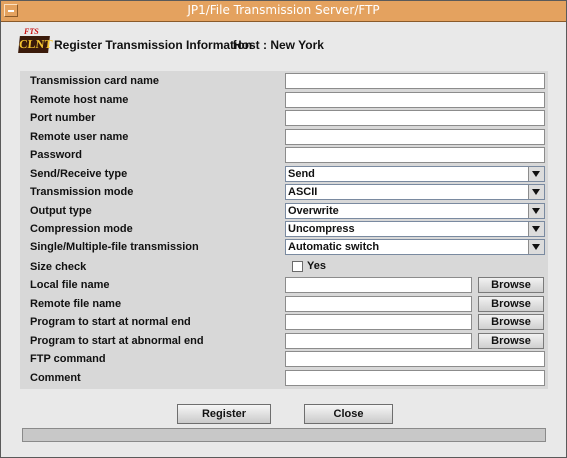 This screenshot has height=458, width=567. I want to click on card-name-field-box, so click(415, 82).